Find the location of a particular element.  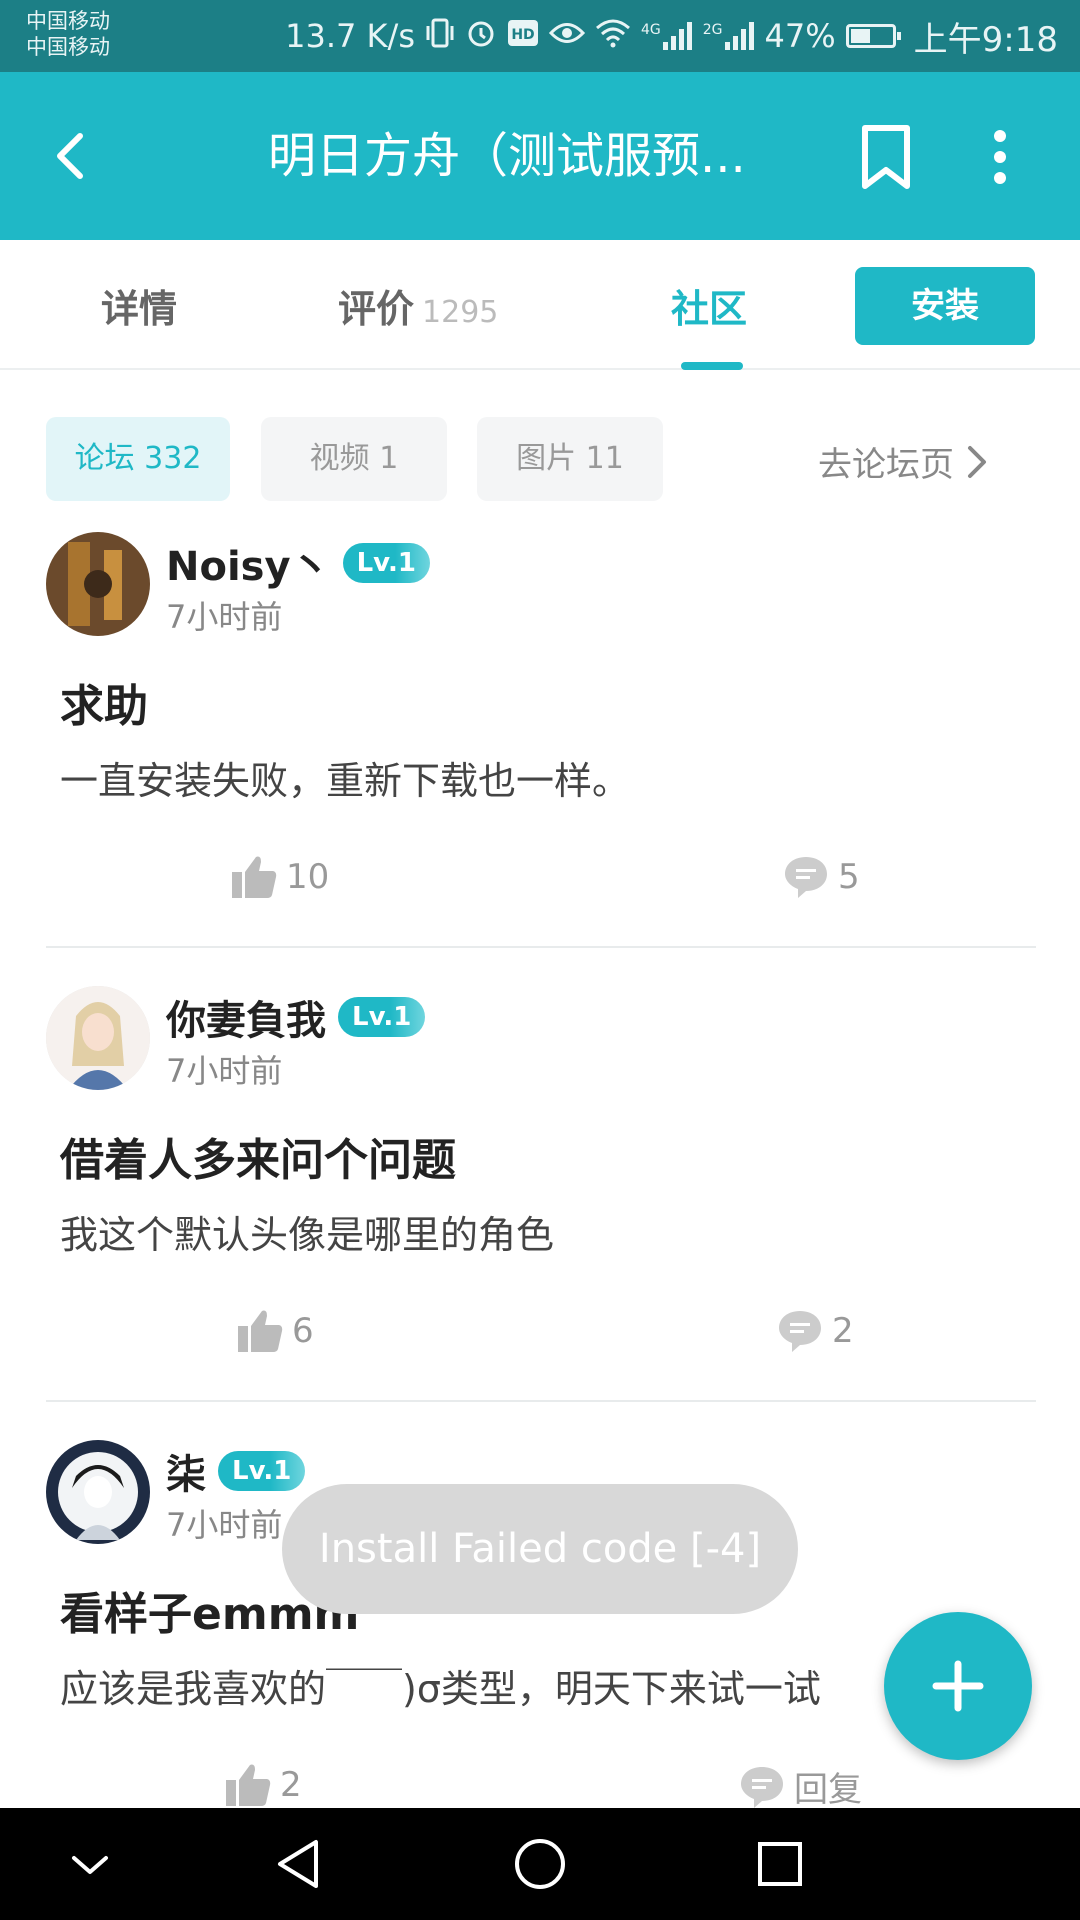

system-nav-bar is located at coordinates (540, 1864).